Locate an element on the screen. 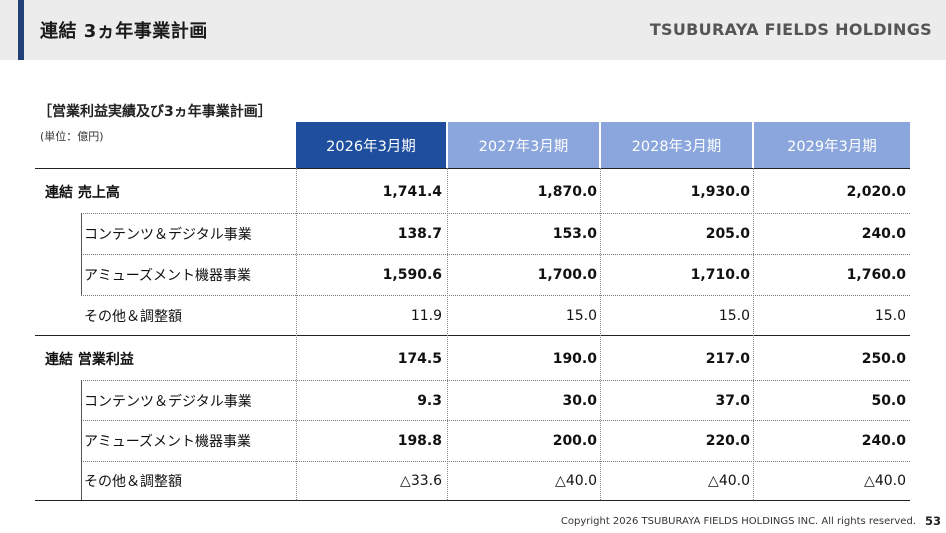  cell-value: 11.9 is located at coordinates (426, 315).